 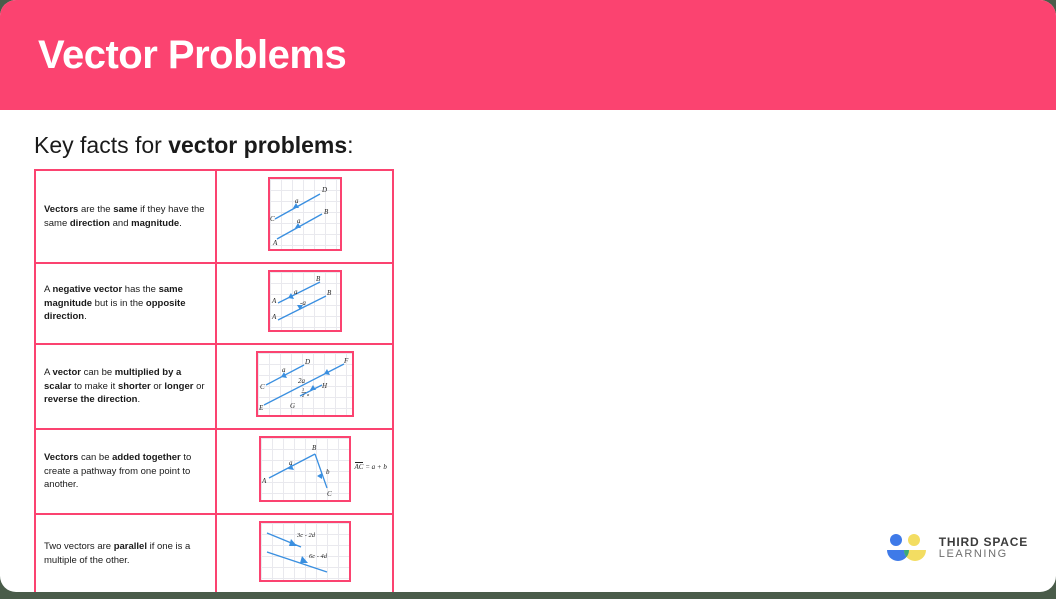 I want to click on label-a-upper: a, so click(x=297, y=201).